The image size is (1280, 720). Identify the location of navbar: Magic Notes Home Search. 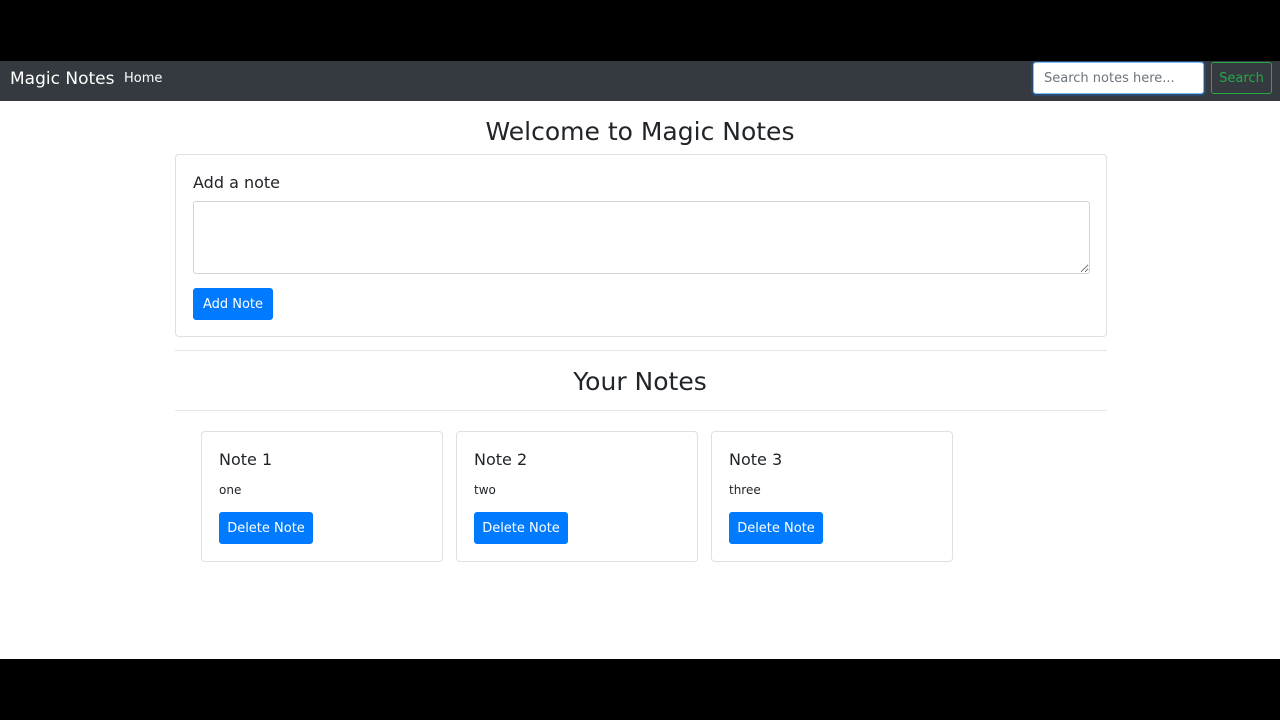
(640, 81).